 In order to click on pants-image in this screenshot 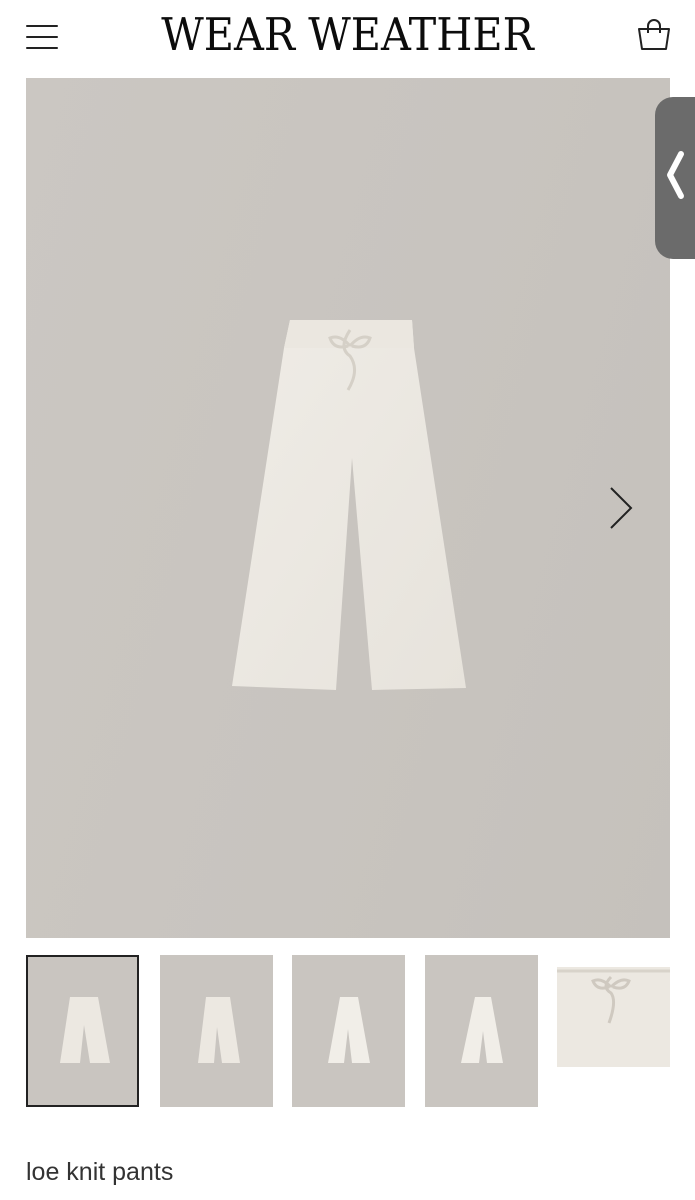, I will do `click(349, 505)`.